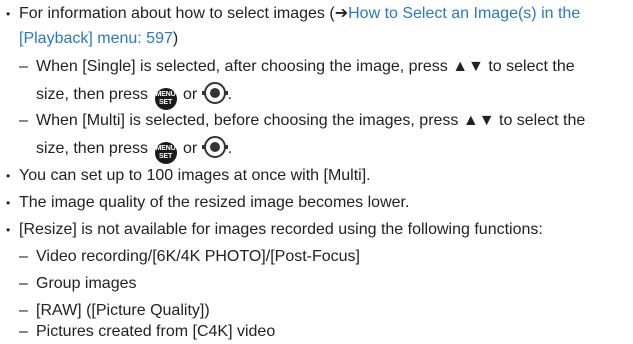 The width and height of the screenshot is (633, 344). I want to click on link-playback-menu-page: [Playback] menu: 597, so click(96, 38).